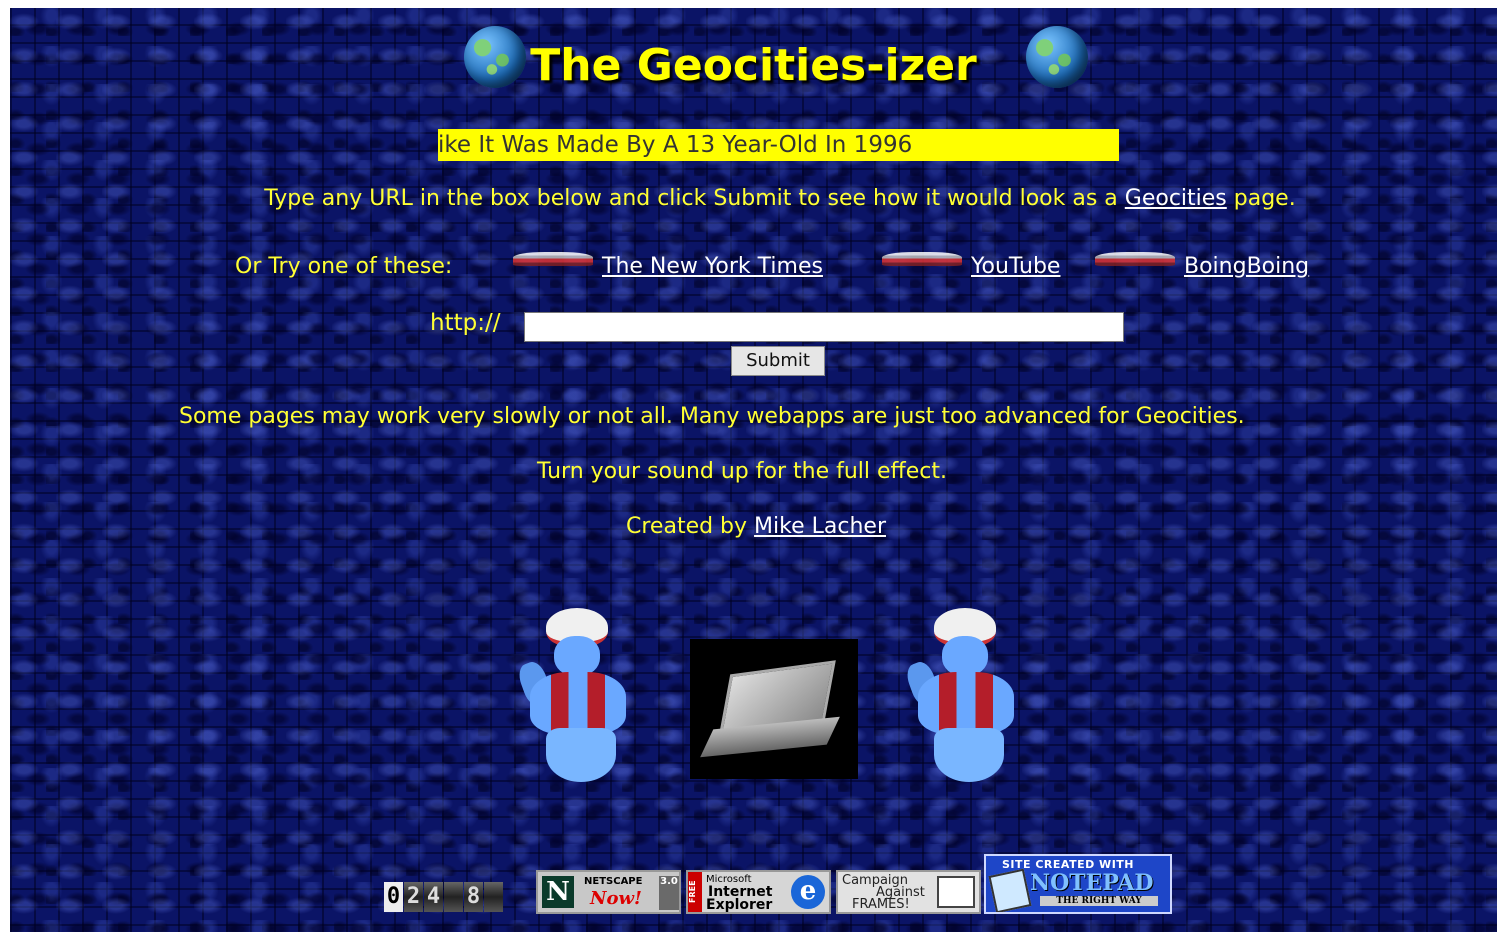 The width and height of the screenshot is (1507, 932). I want to click on frames-badge-line3: FRAMES!, so click(881, 904).